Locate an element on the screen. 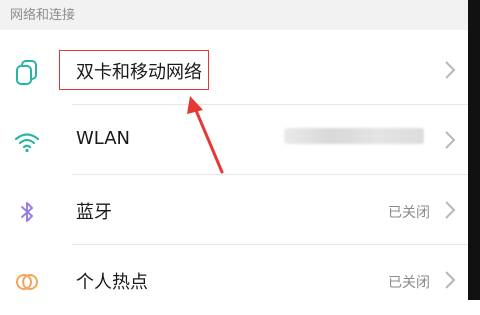 Image resolution: width=480 pixels, height=315 pixels. sim-card-icon is located at coordinates (27, 72).